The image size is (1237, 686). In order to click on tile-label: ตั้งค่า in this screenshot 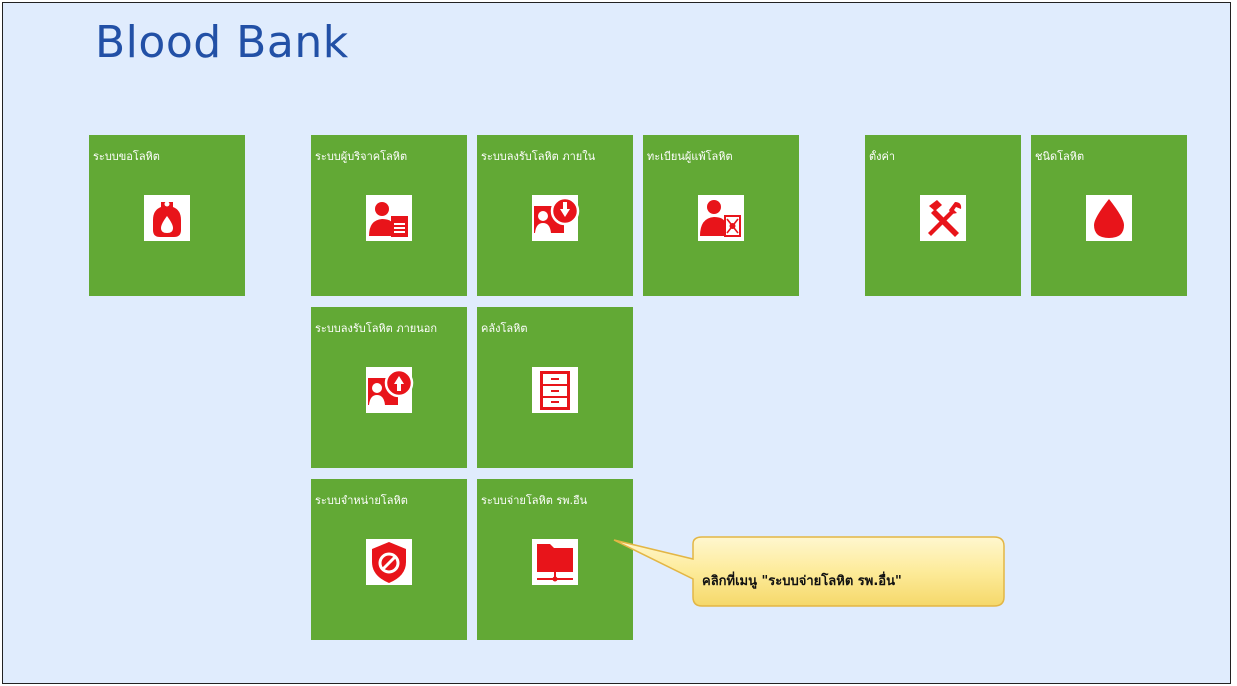, I will do `click(882, 156)`.